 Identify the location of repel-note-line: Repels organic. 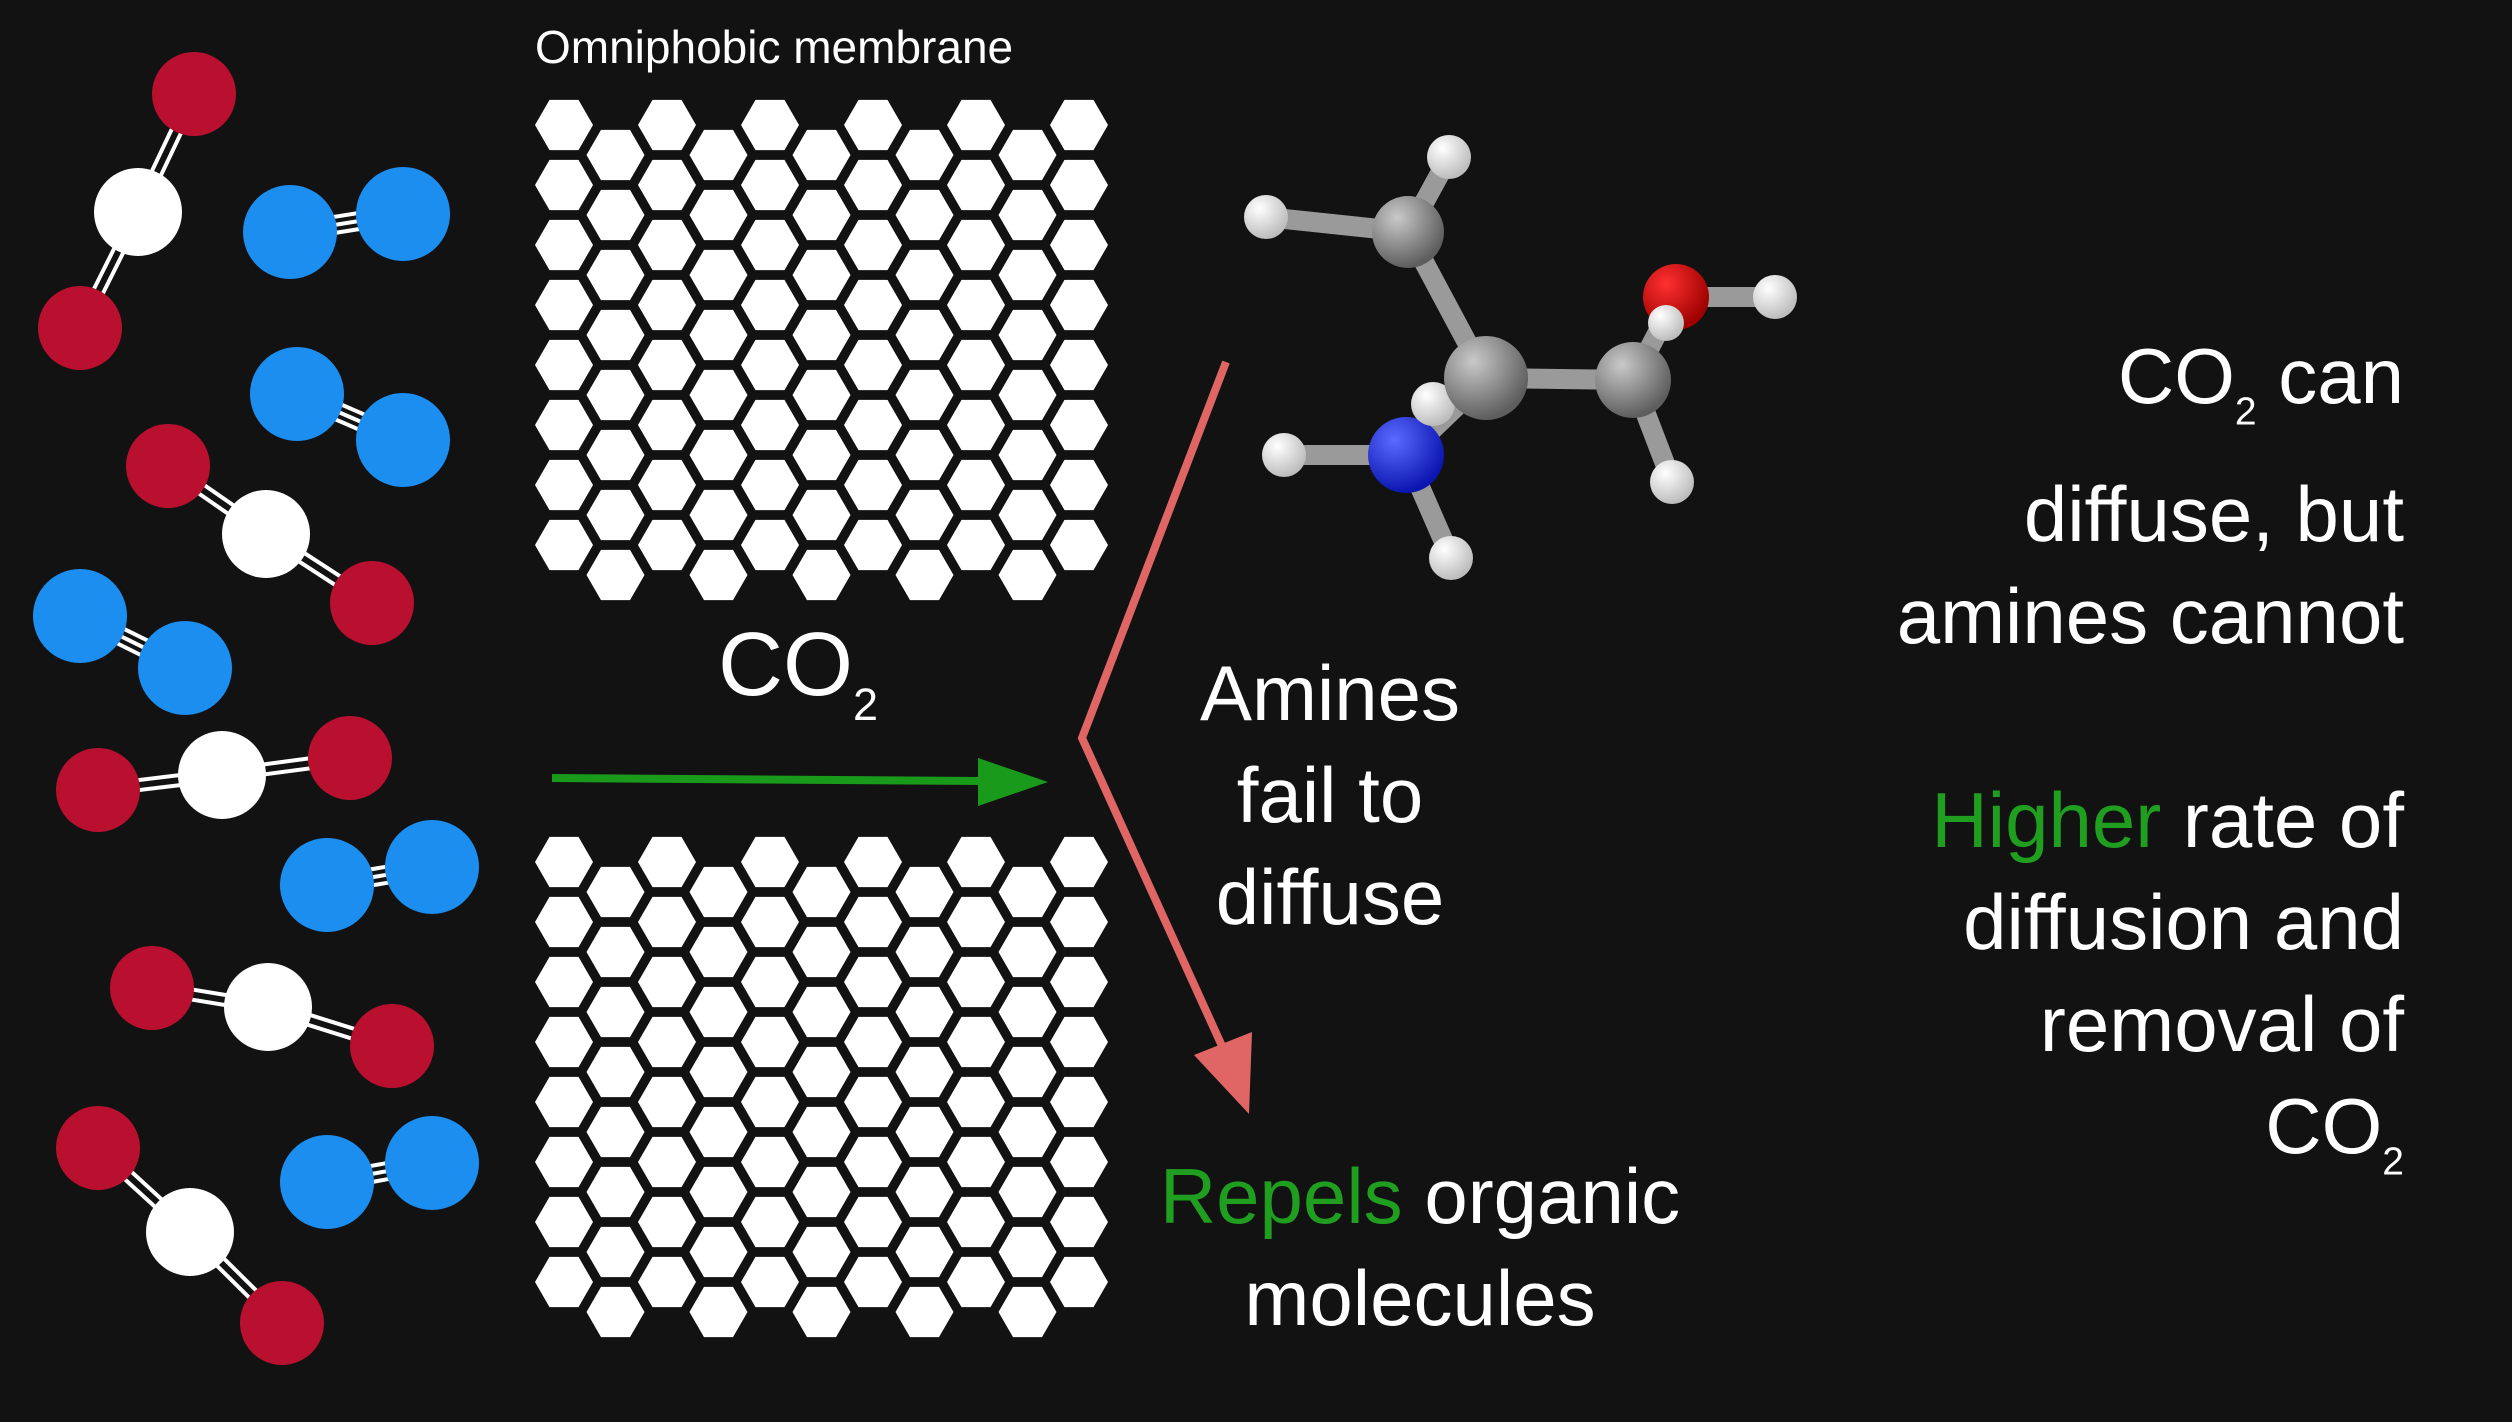
(1420, 1196).